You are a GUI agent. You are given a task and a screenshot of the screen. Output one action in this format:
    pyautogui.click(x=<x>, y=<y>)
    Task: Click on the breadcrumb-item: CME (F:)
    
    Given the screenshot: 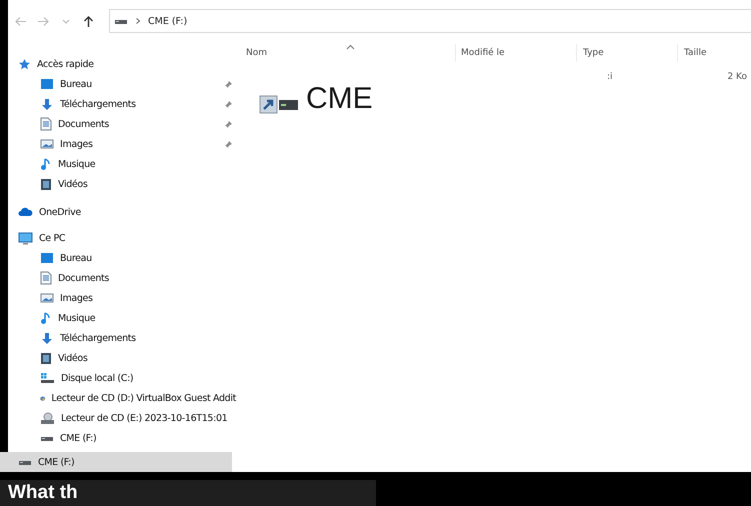 What is the action you would take?
    pyautogui.click(x=168, y=21)
    